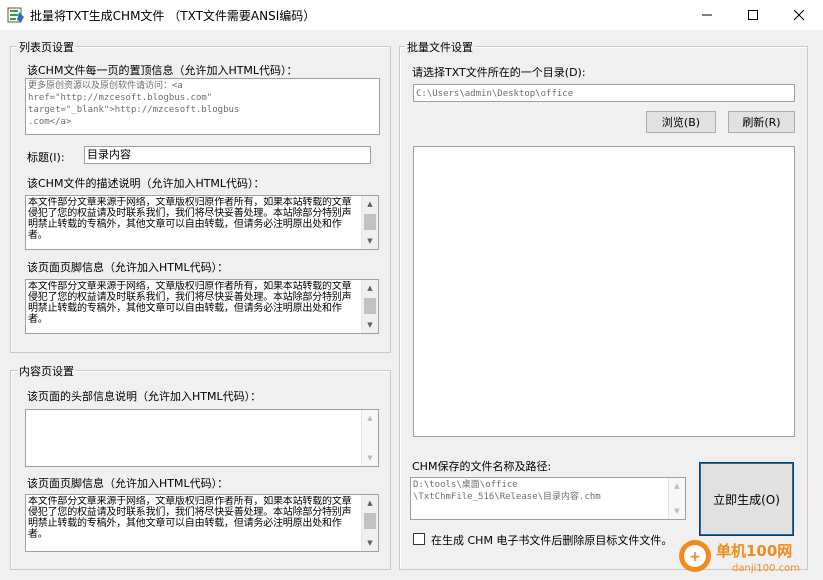 The width and height of the screenshot is (823, 580). What do you see at coordinates (676, 498) in the screenshot?
I see `output-path-scrollbar: ▲ ▼` at bounding box center [676, 498].